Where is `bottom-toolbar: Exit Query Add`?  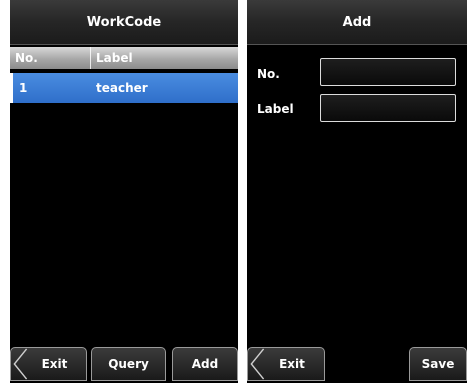 bottom-toolbar: Exit Query Add is located at coordinates (124, 363).